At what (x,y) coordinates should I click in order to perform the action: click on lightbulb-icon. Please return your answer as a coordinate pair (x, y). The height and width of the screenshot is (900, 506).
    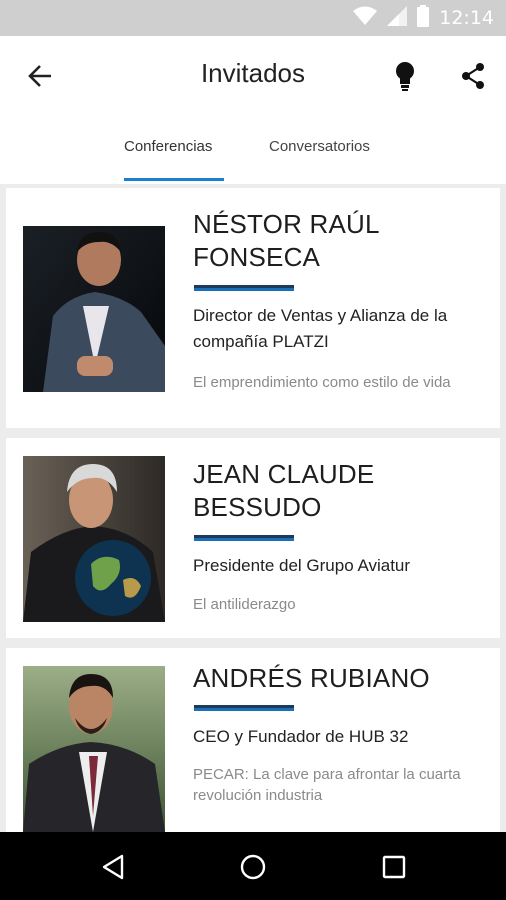
    Looking at the image, I should click on (405, 76).